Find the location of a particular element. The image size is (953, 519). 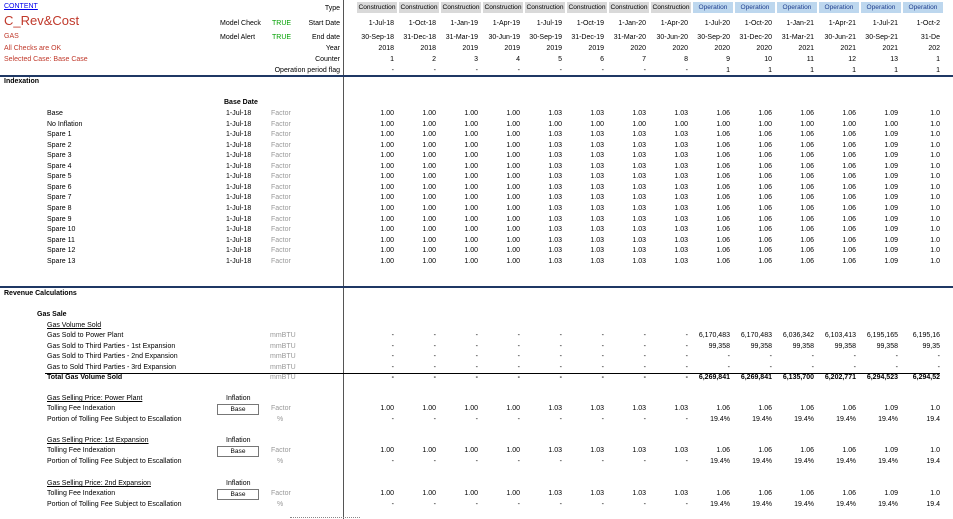

price-row-unit: Factor is located at coordinates (281, 408).